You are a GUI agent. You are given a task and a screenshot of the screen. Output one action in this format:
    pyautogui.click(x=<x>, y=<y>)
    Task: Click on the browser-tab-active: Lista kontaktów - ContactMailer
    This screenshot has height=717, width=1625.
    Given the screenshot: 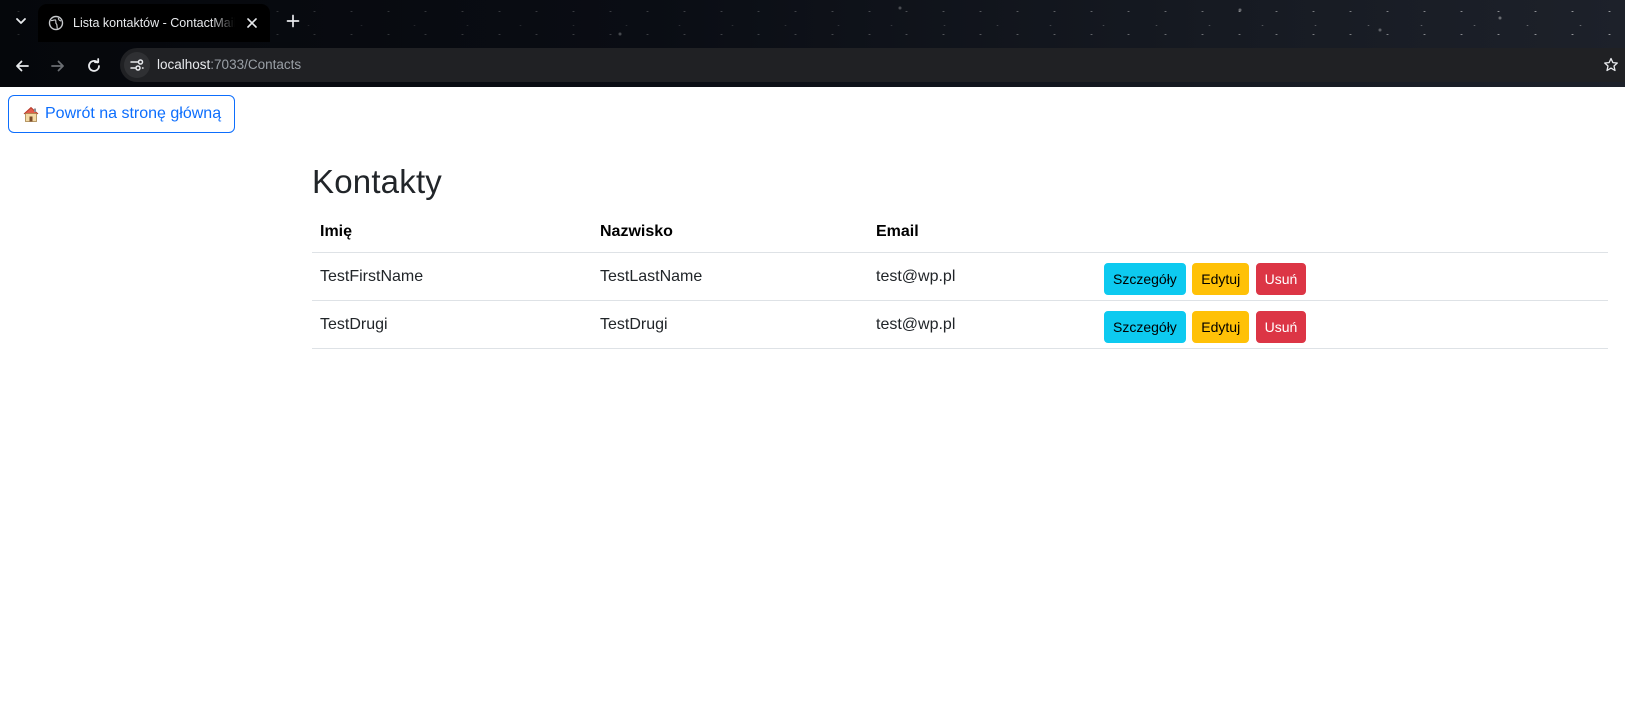 What is the action you would take?
    pyautogui.click(x=154, y=23)
    